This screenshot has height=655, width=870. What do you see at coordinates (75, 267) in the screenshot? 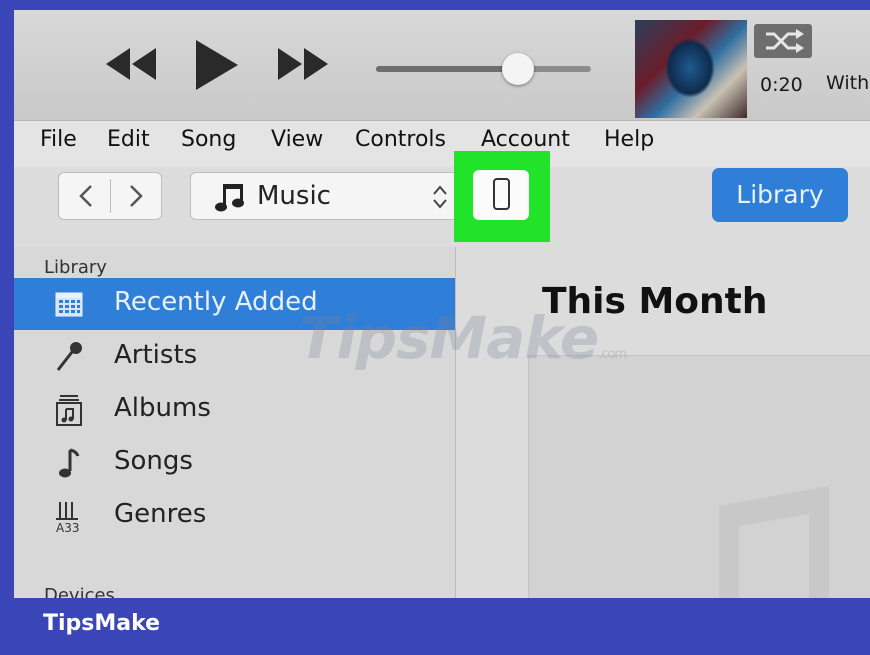
I see `library-heading: Library` at bounding box center [75, 267].